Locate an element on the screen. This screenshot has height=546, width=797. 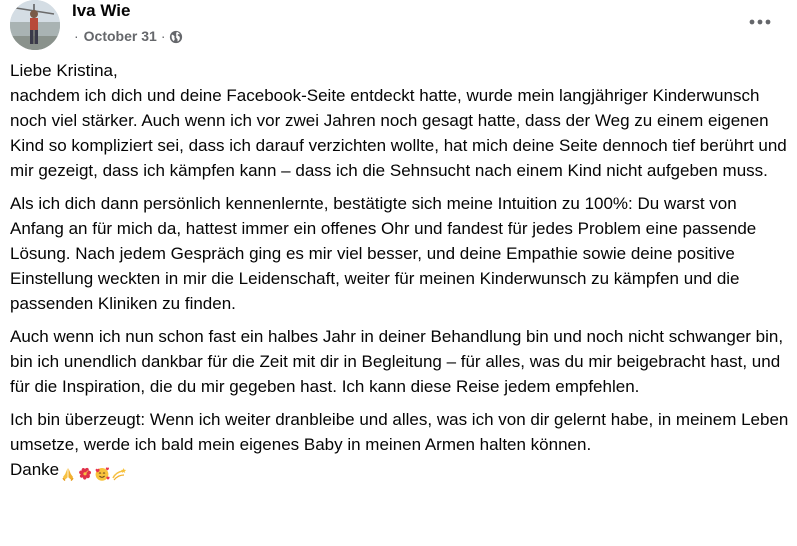
praying-hands-icon is located at coordinates (68, 474).